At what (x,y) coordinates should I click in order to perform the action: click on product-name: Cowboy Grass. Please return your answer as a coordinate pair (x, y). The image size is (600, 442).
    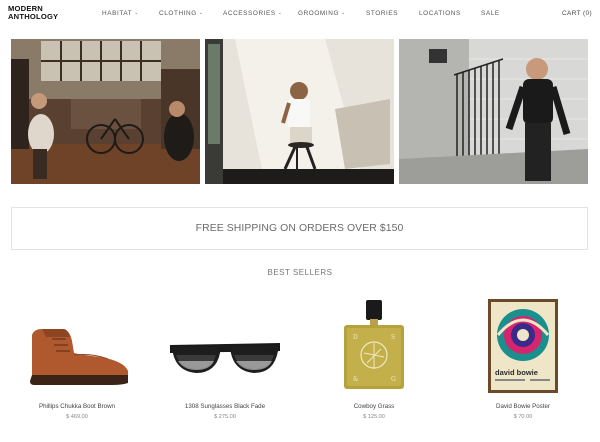
    Looking at the image, I should click on (374, 406).